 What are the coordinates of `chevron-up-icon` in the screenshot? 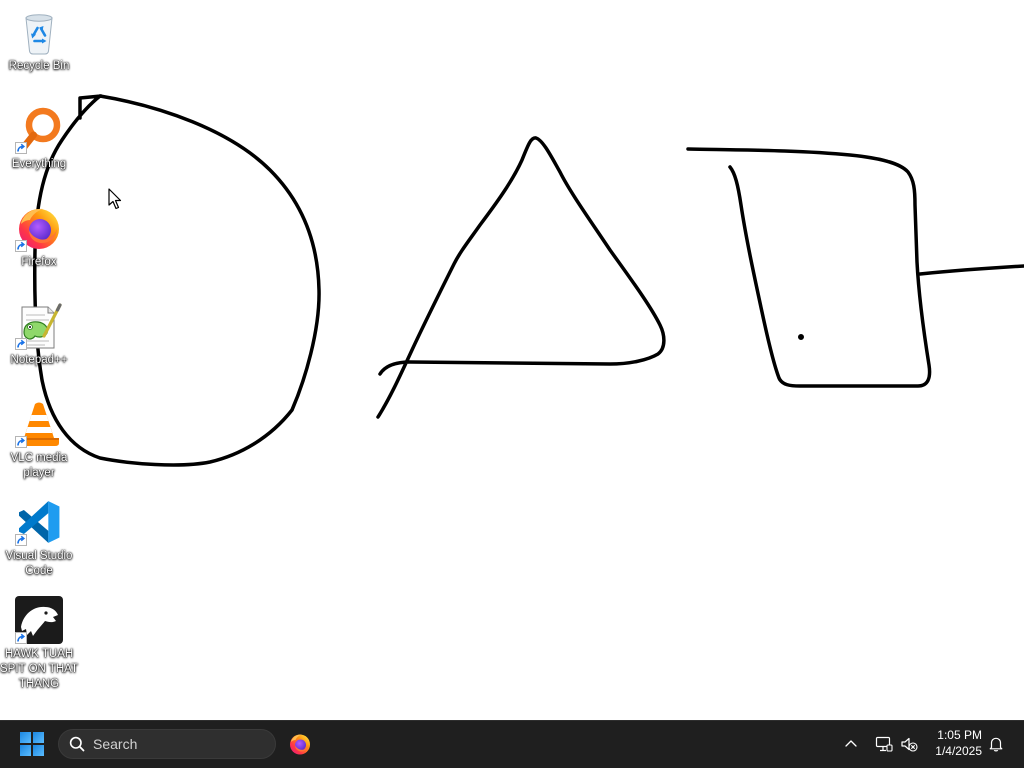 It's located at (851, 744).